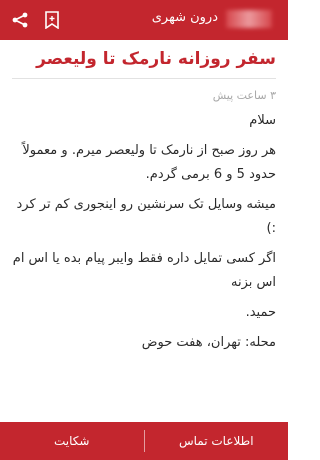 The image size is (320, 460). What do you see at coordinates (260, 312) in the screenshot?
I see `post-paragraph: حمید.` at bounding box center [260, 312].